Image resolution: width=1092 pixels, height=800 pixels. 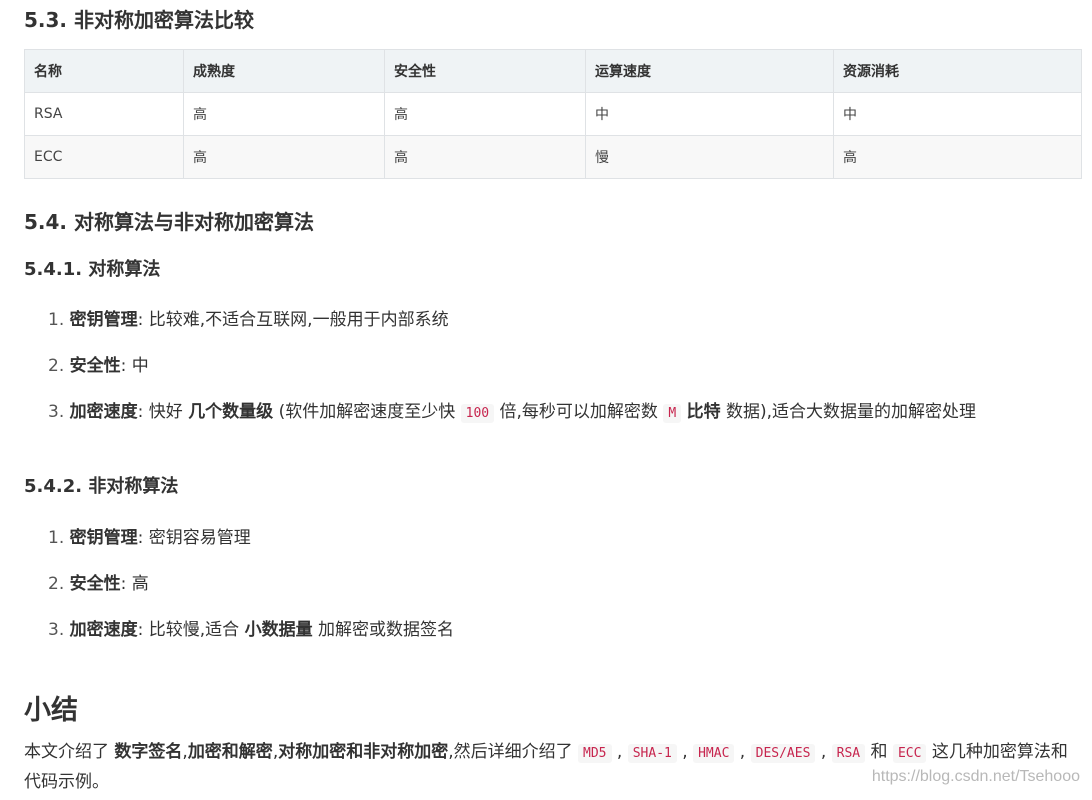 I want to click on inline-code: 100, so click(x=477, y=413).